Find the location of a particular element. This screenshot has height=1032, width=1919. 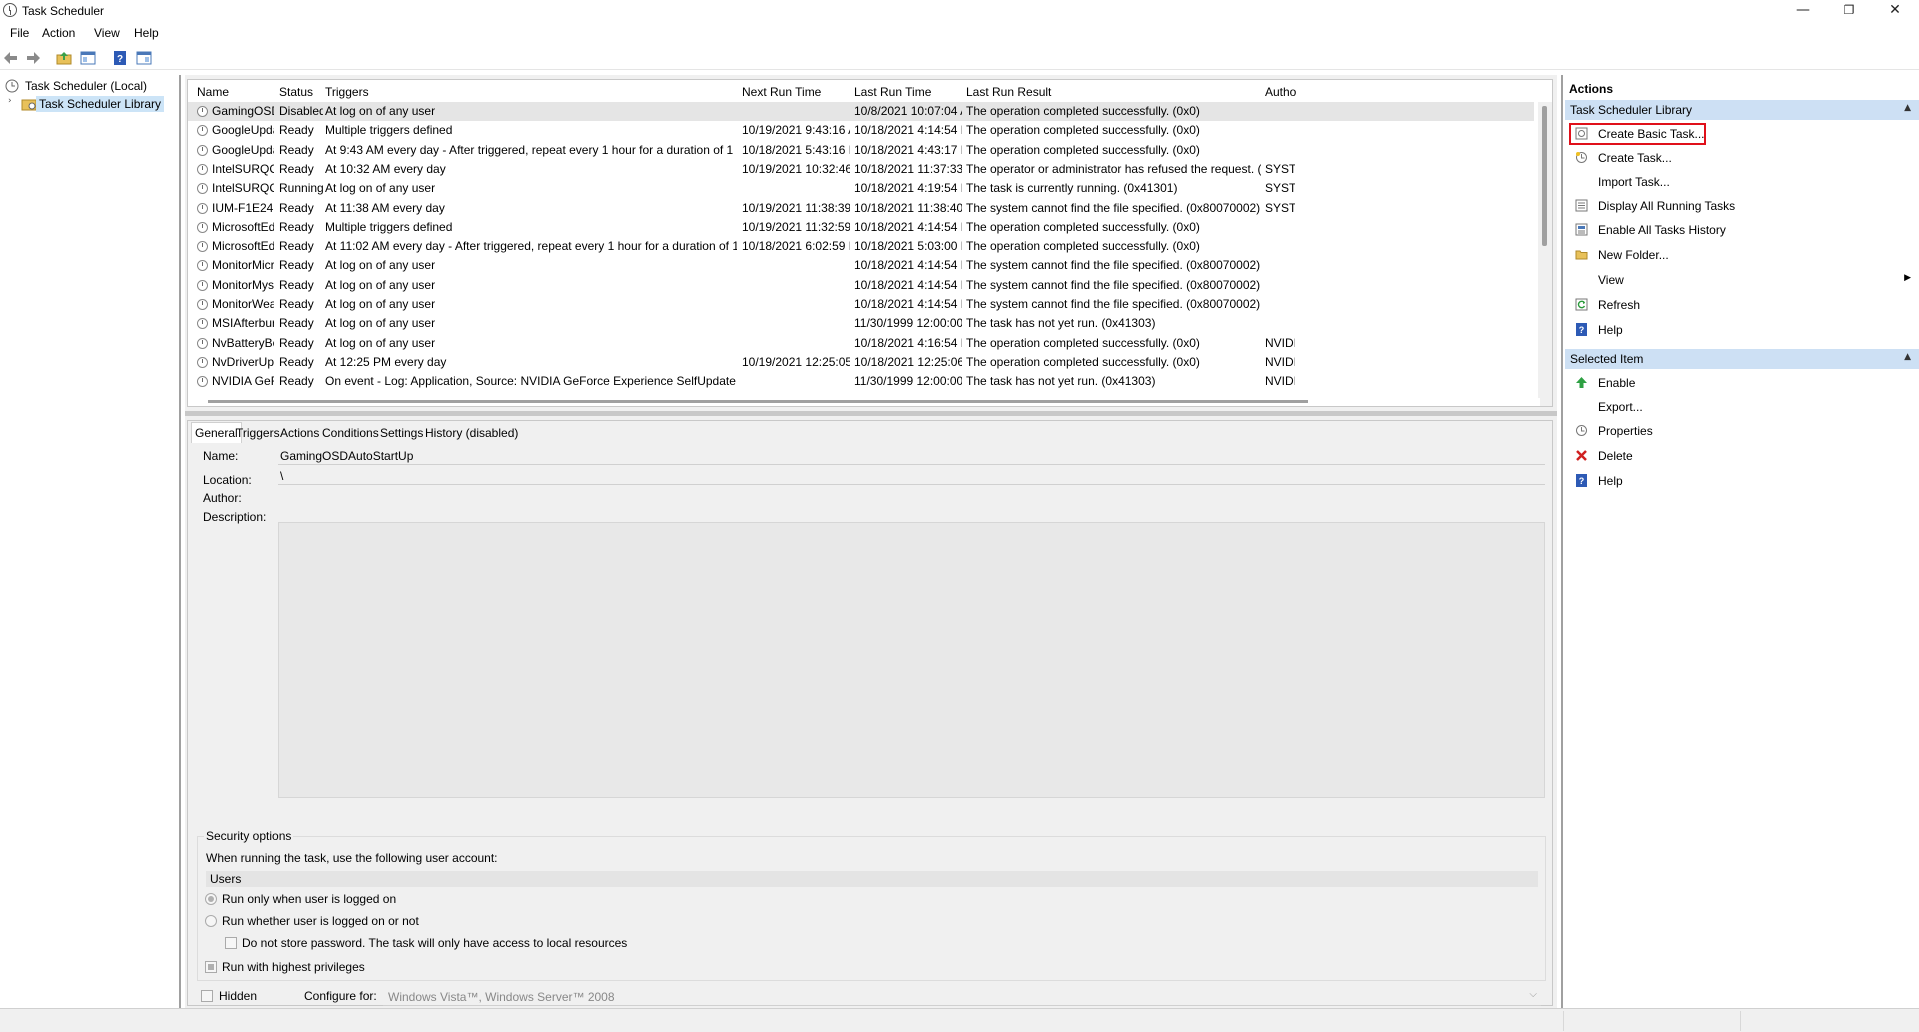

tab-history: History (disabled) is located at coordinates (471, 433).